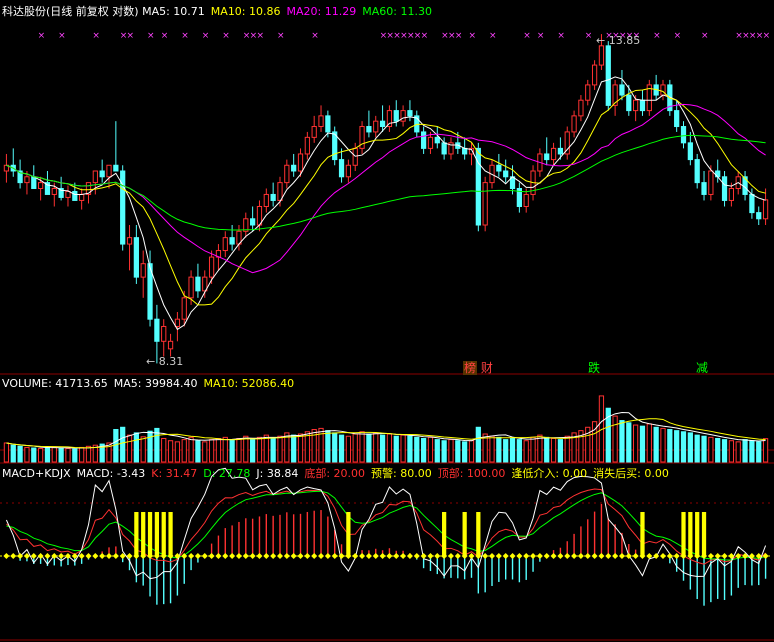  Describe the element at coordinates (249, 383) in the screenshot. I see `volume-legend-item: MA10: 52086.40` at that location.